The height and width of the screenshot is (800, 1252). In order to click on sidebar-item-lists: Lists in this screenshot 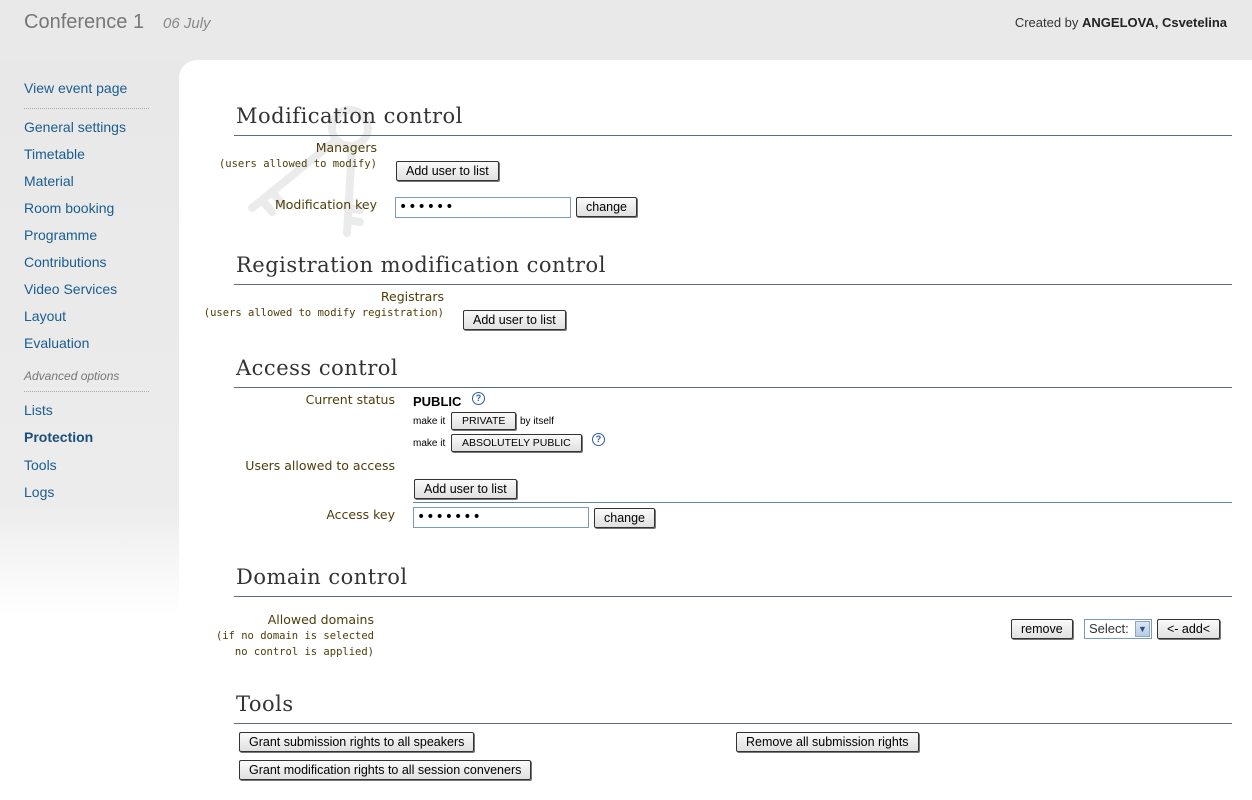, I will do `click(38, 410)`.